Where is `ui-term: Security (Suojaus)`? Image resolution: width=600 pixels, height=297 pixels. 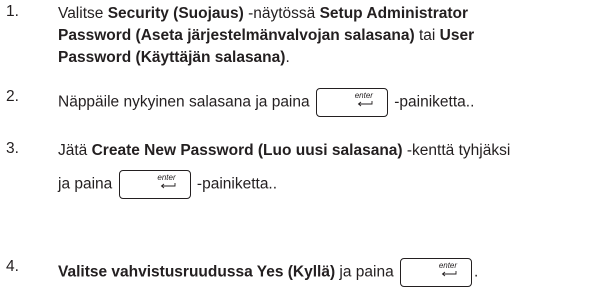 ui-term: Security (Suojaus) is located at coordinates (175, 13).